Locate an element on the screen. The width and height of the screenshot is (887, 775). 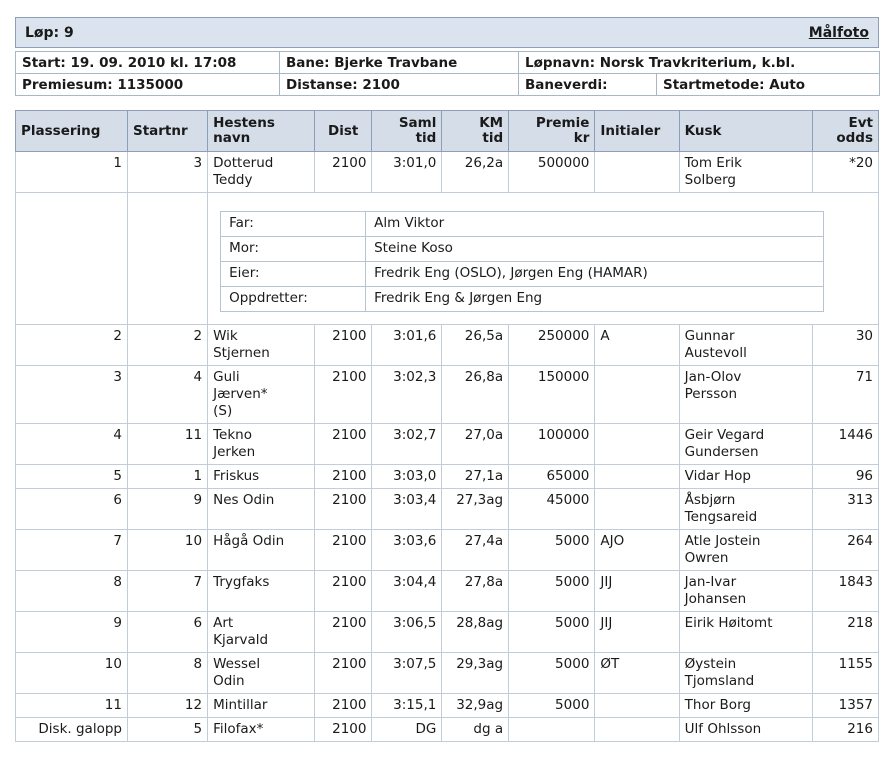
detail-oppdretter-value: Fredrik Eng & Jørgen Eng is located at coordinates (595, 299).